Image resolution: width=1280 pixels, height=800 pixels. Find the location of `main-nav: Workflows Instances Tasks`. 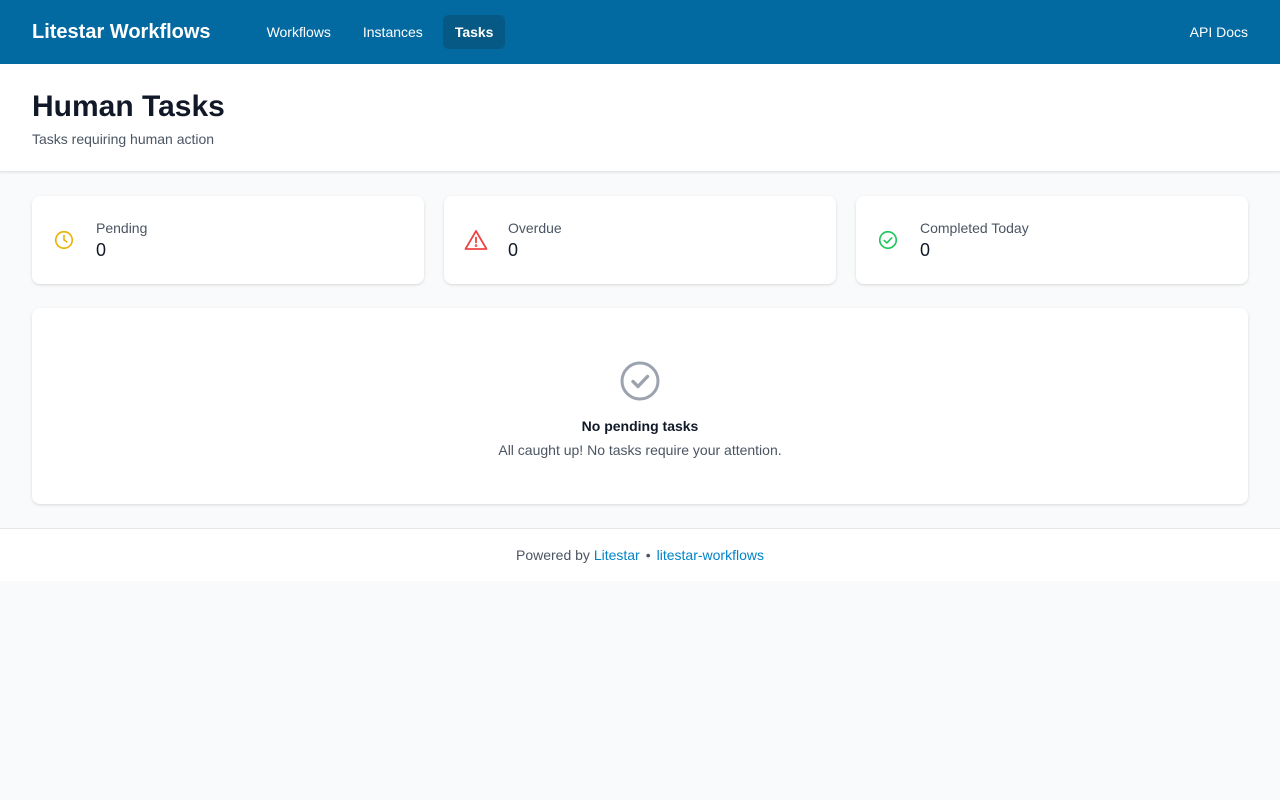

main-nav: Workflows Instances Tasks is located at coordinates (380, 32).